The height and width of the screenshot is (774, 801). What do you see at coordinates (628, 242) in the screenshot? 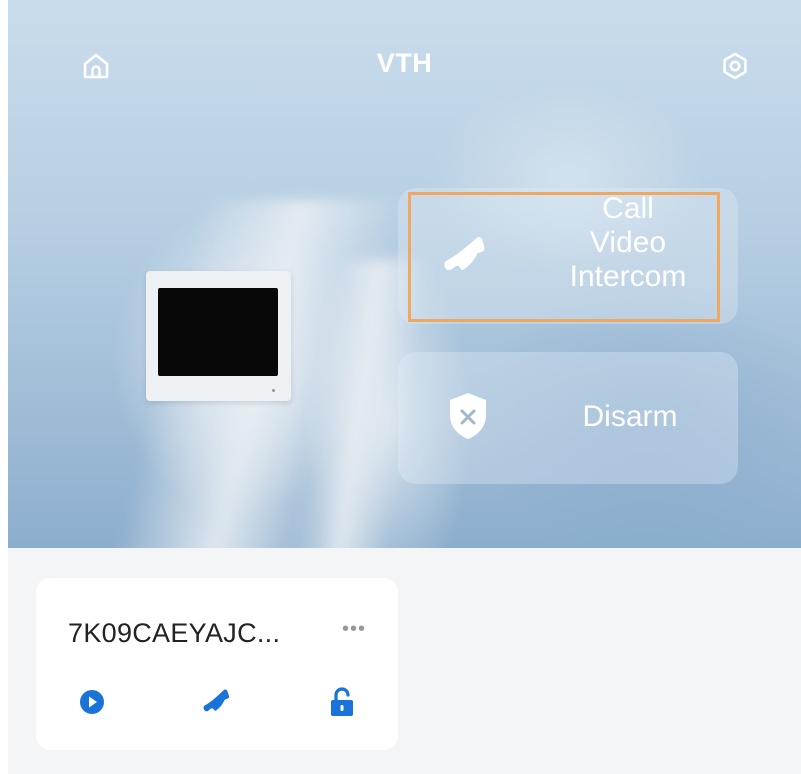
I see `call-video-intercom-label: Call Video Intercom` at bounding box center [628, 242].